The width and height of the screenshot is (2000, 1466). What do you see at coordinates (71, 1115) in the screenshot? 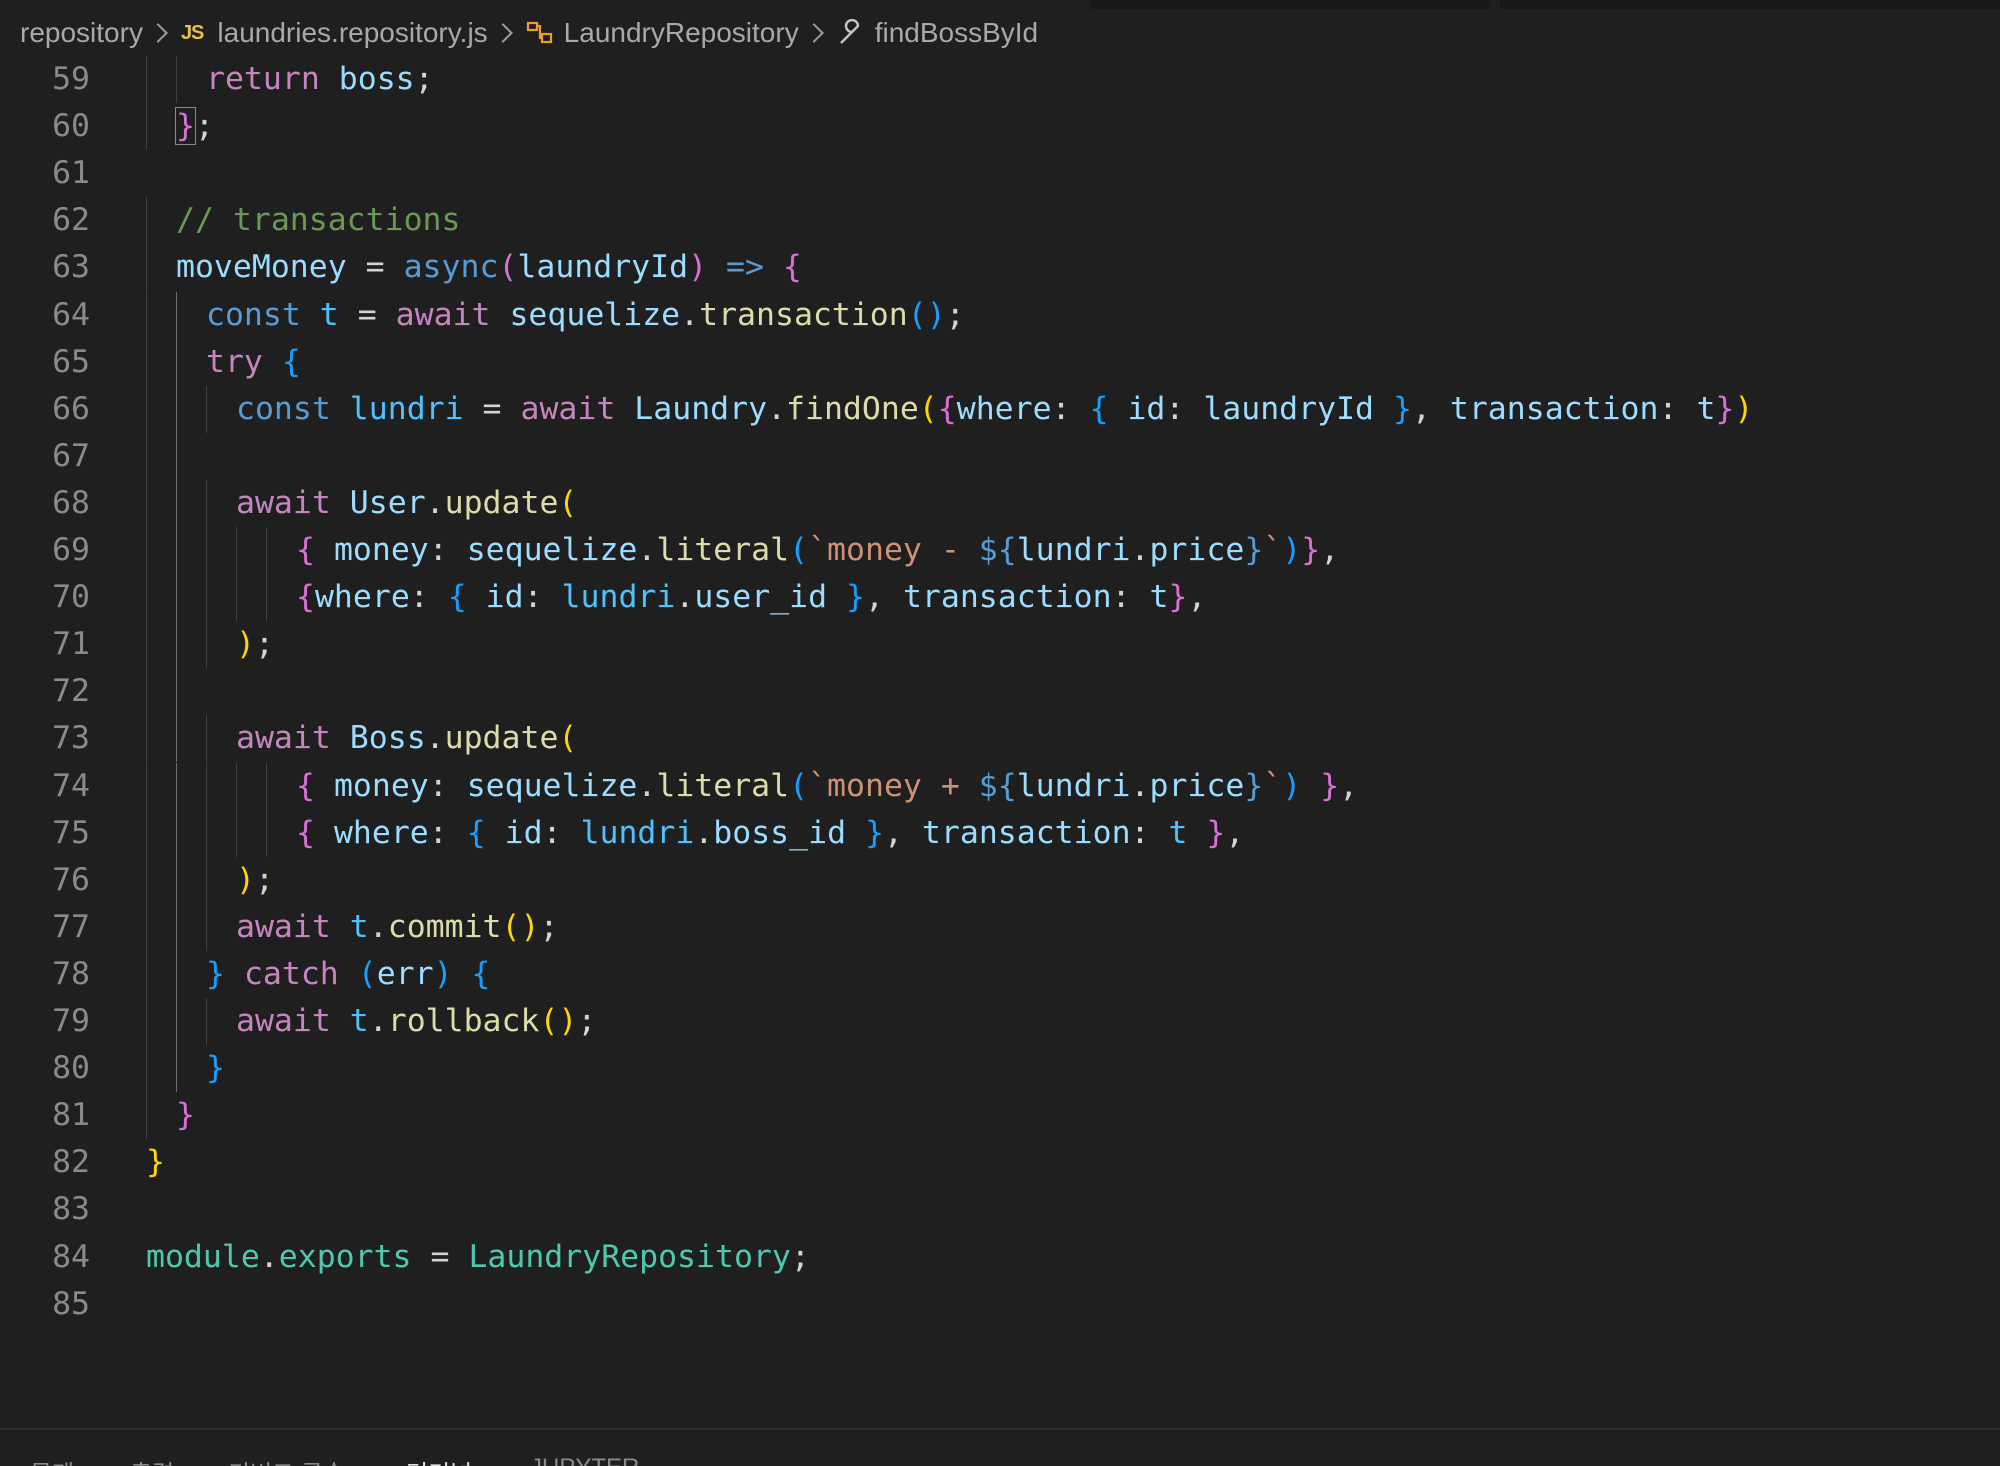
I see `line-number: 81` at bounding box center [71, 1115].